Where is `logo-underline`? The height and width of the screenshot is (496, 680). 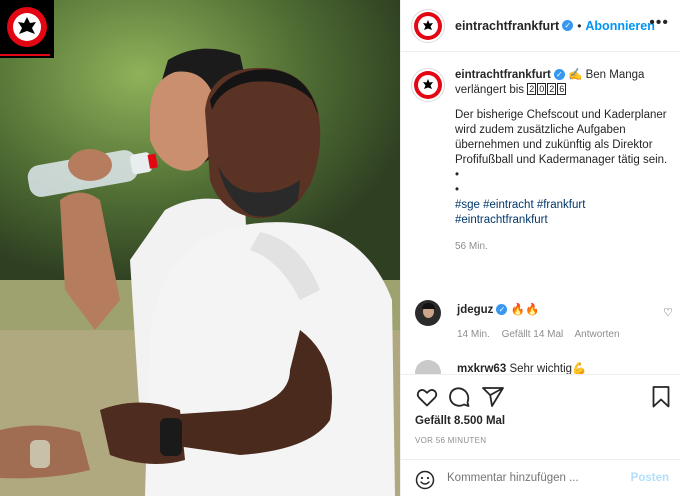 logo-underline is located at coordinates (25, 55).